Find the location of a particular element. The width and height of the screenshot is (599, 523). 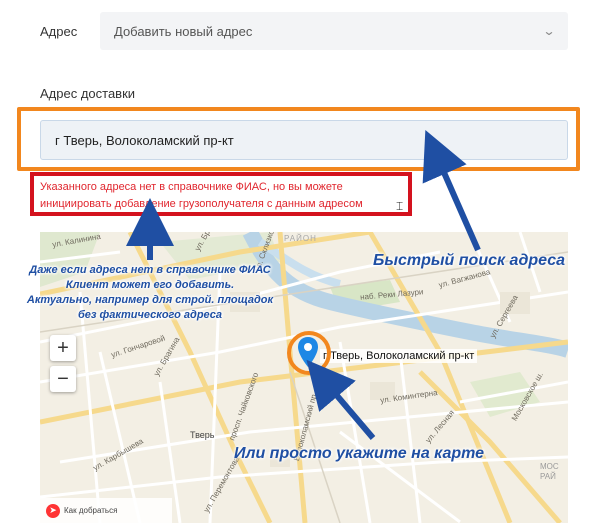

map-pin-label: г Тверь, Волоколамский пр-кт is located at coordinates (399, 356).